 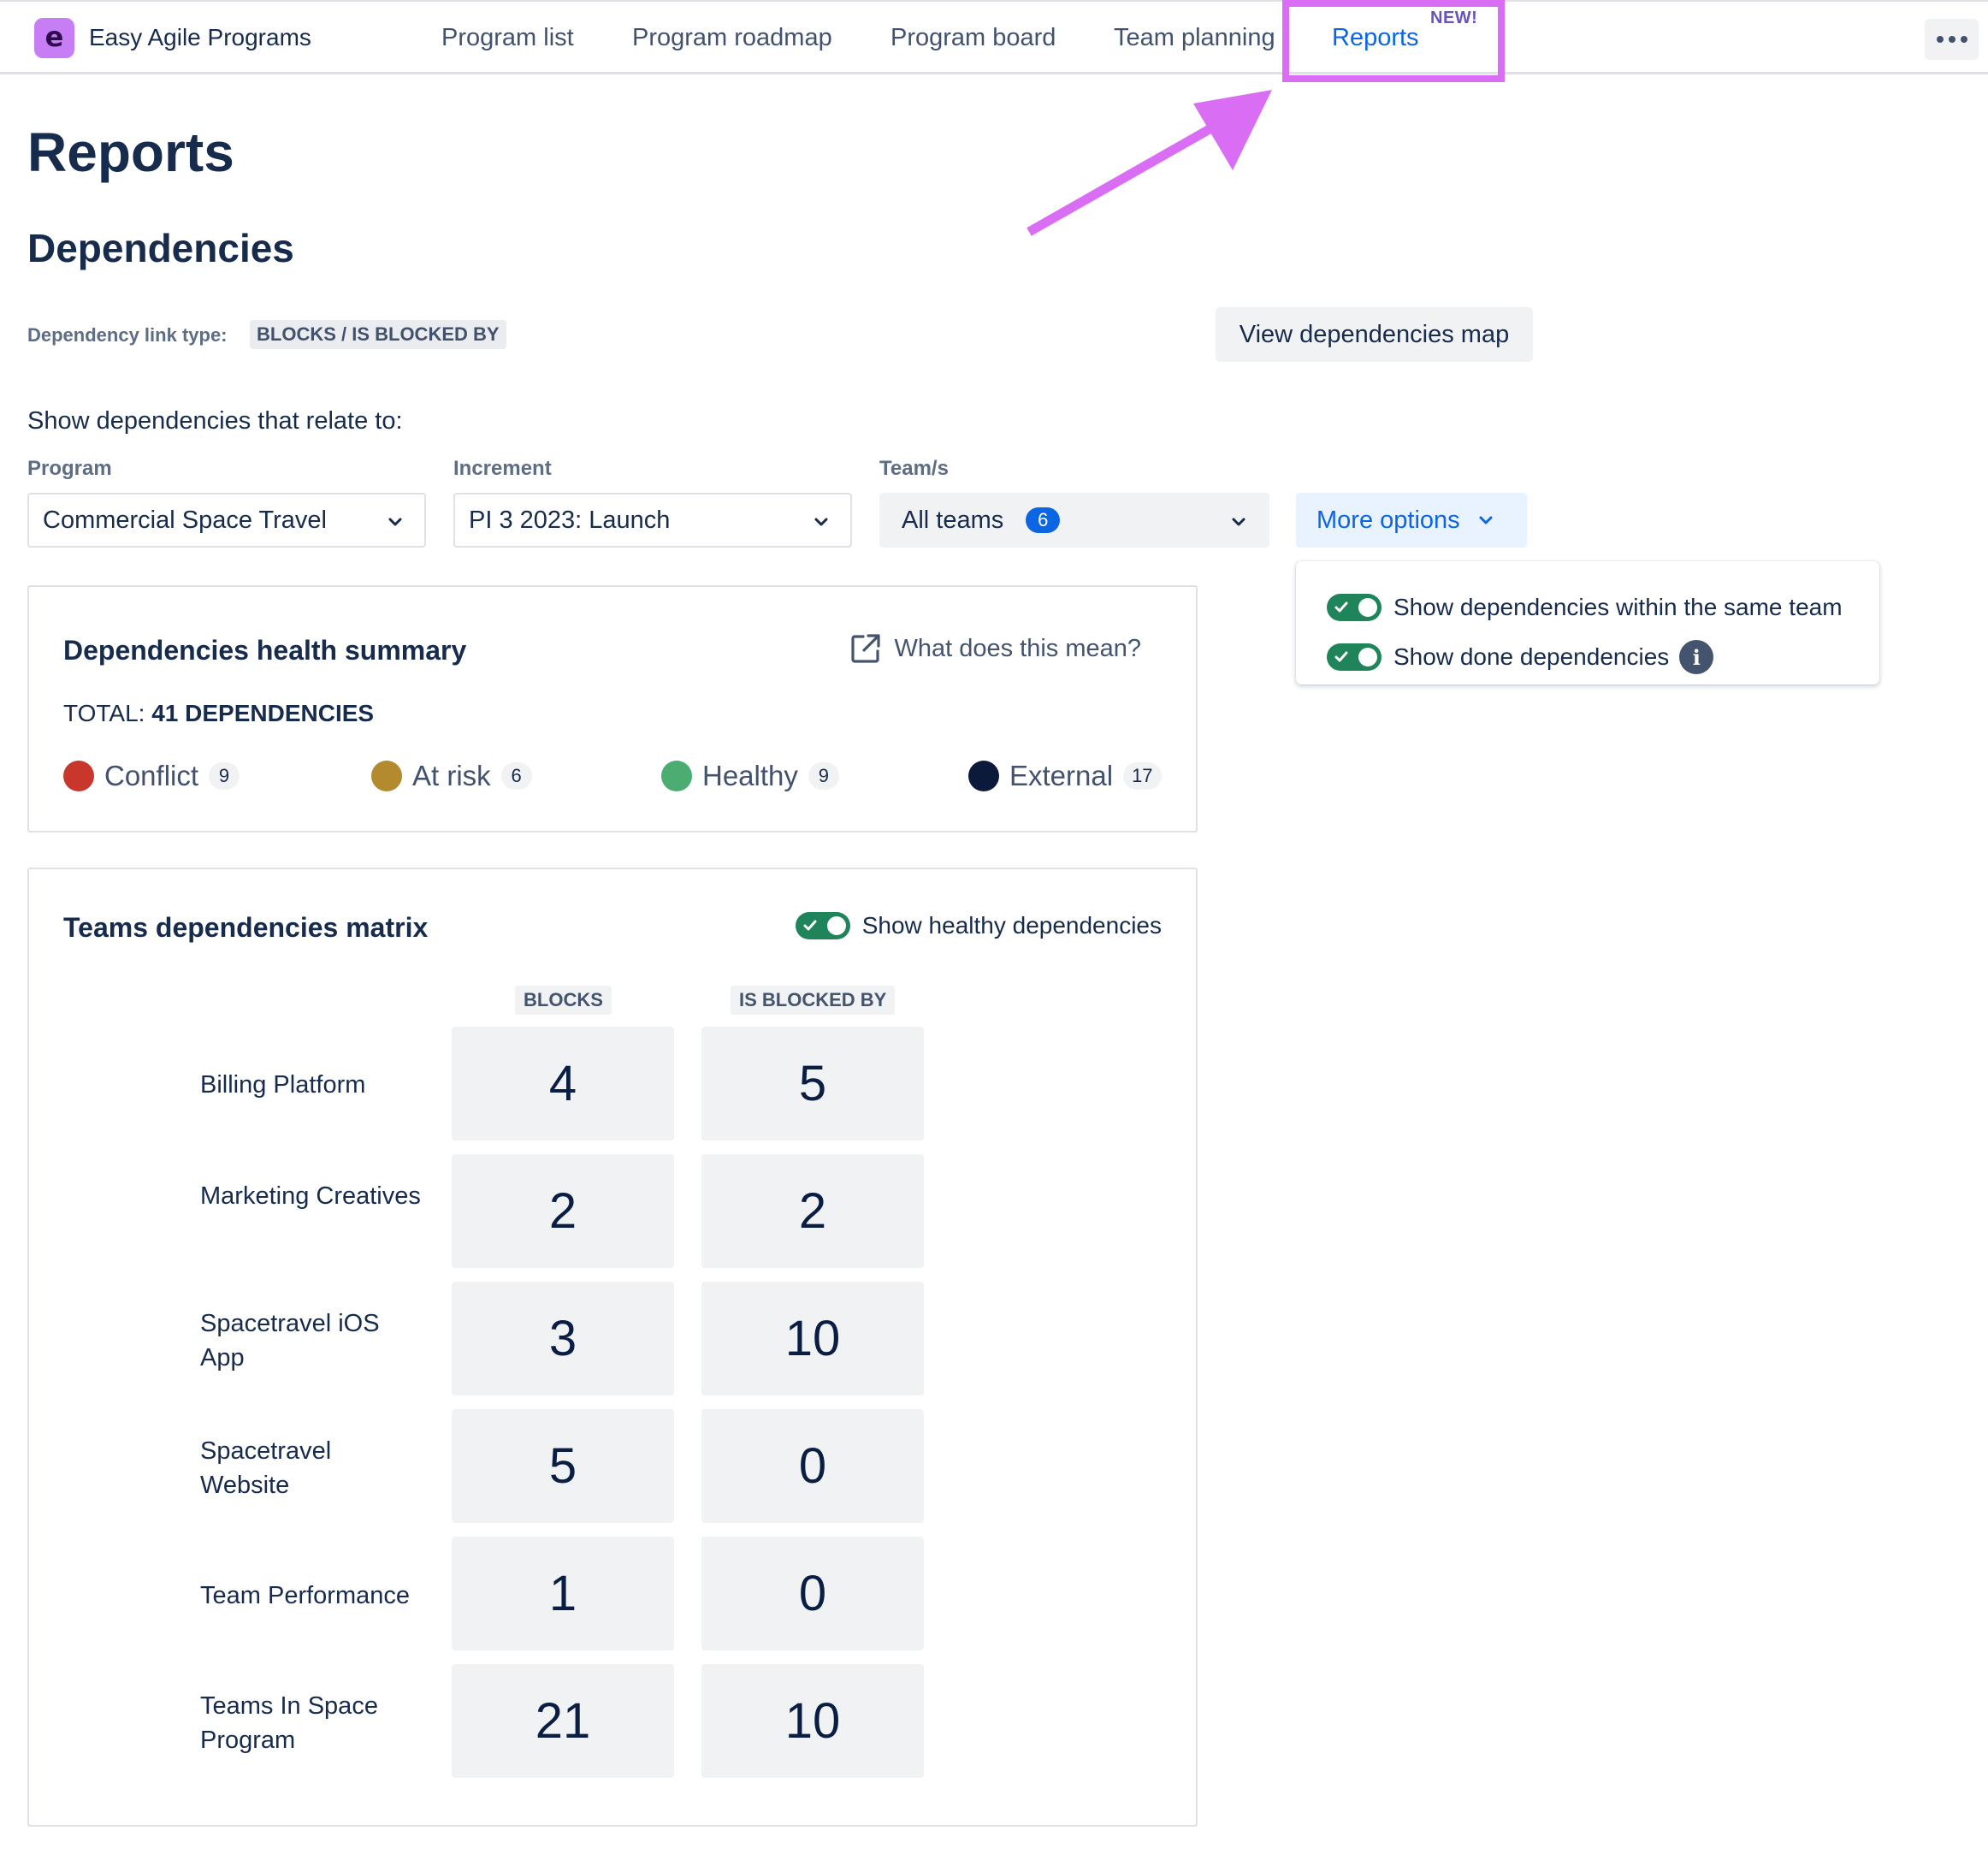 What do you see at coordinates (78, 776) in the screenshot?
I see `conflict-dot-icon` at bounding box center [78, 776].